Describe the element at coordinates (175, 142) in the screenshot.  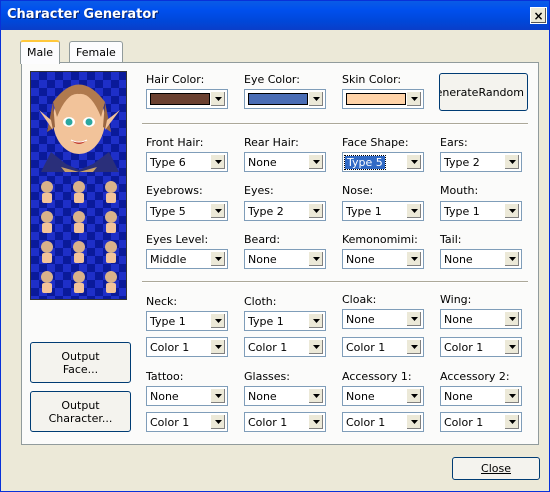
I see `front-hair-label: Front Hair:` at that location.